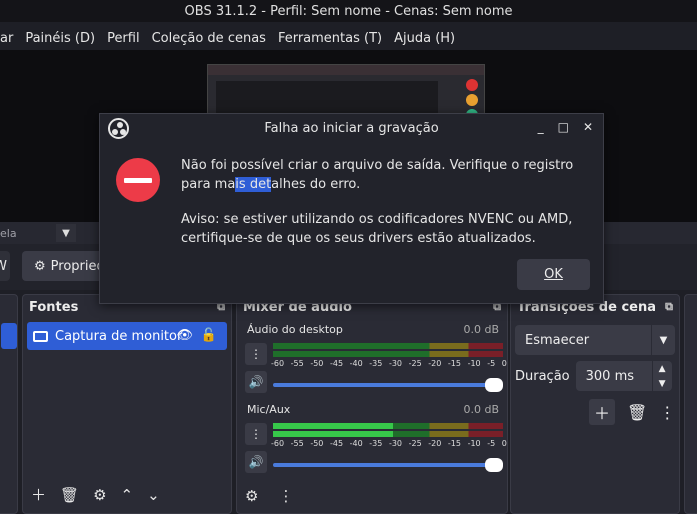 This screenshot has width=697, height=514. What do you see at coordinates (553, 274) in the screenshot?
I see `ok-button: OK` at bounding box center [553, 274].